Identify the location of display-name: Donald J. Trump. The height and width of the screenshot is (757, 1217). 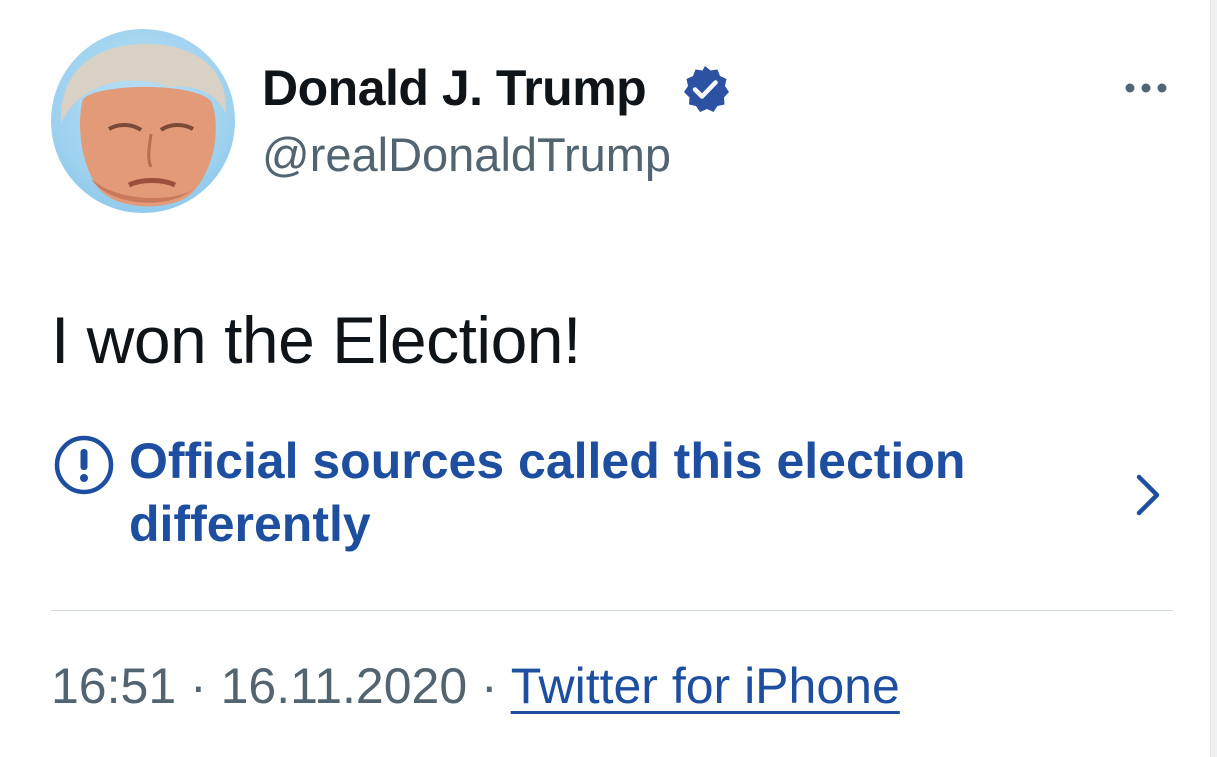
(454, 88).